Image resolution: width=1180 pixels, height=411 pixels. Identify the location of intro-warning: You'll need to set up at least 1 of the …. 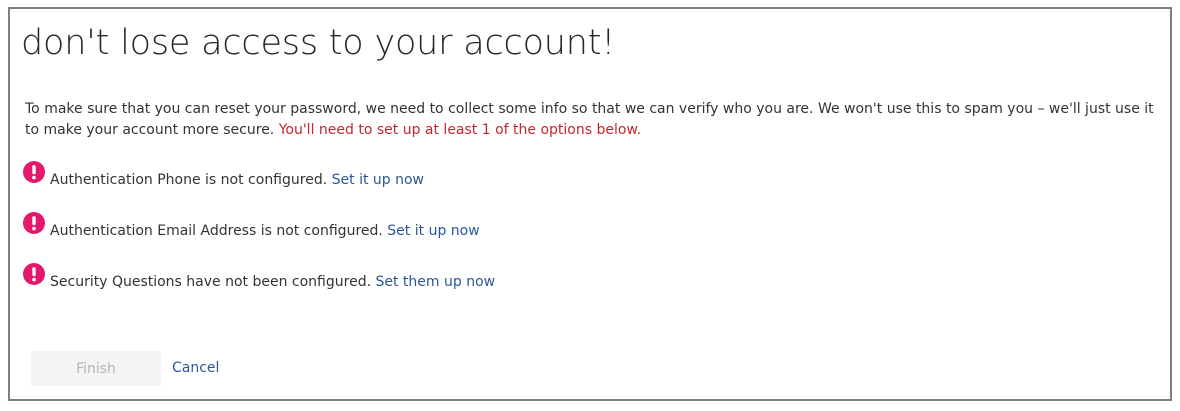
(460, 130).